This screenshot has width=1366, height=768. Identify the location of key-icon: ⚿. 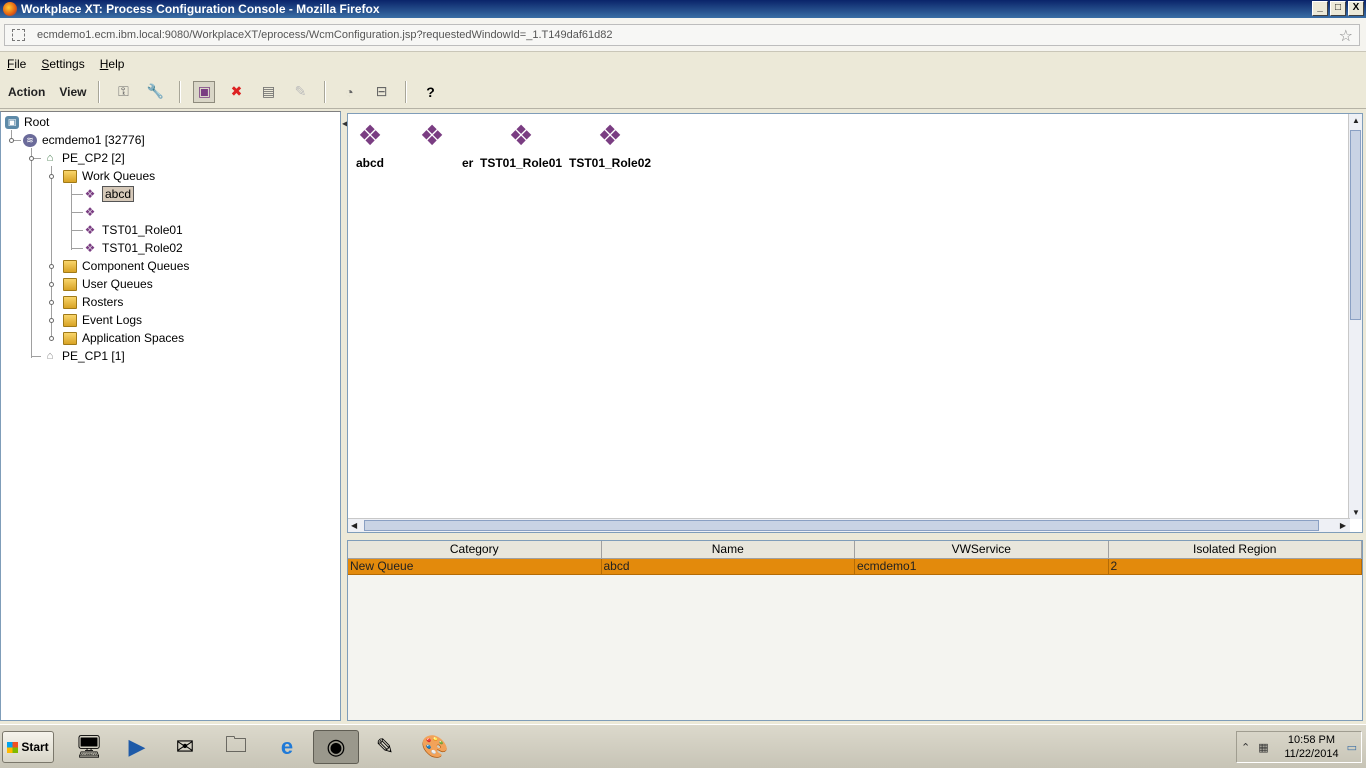
(123, 92).